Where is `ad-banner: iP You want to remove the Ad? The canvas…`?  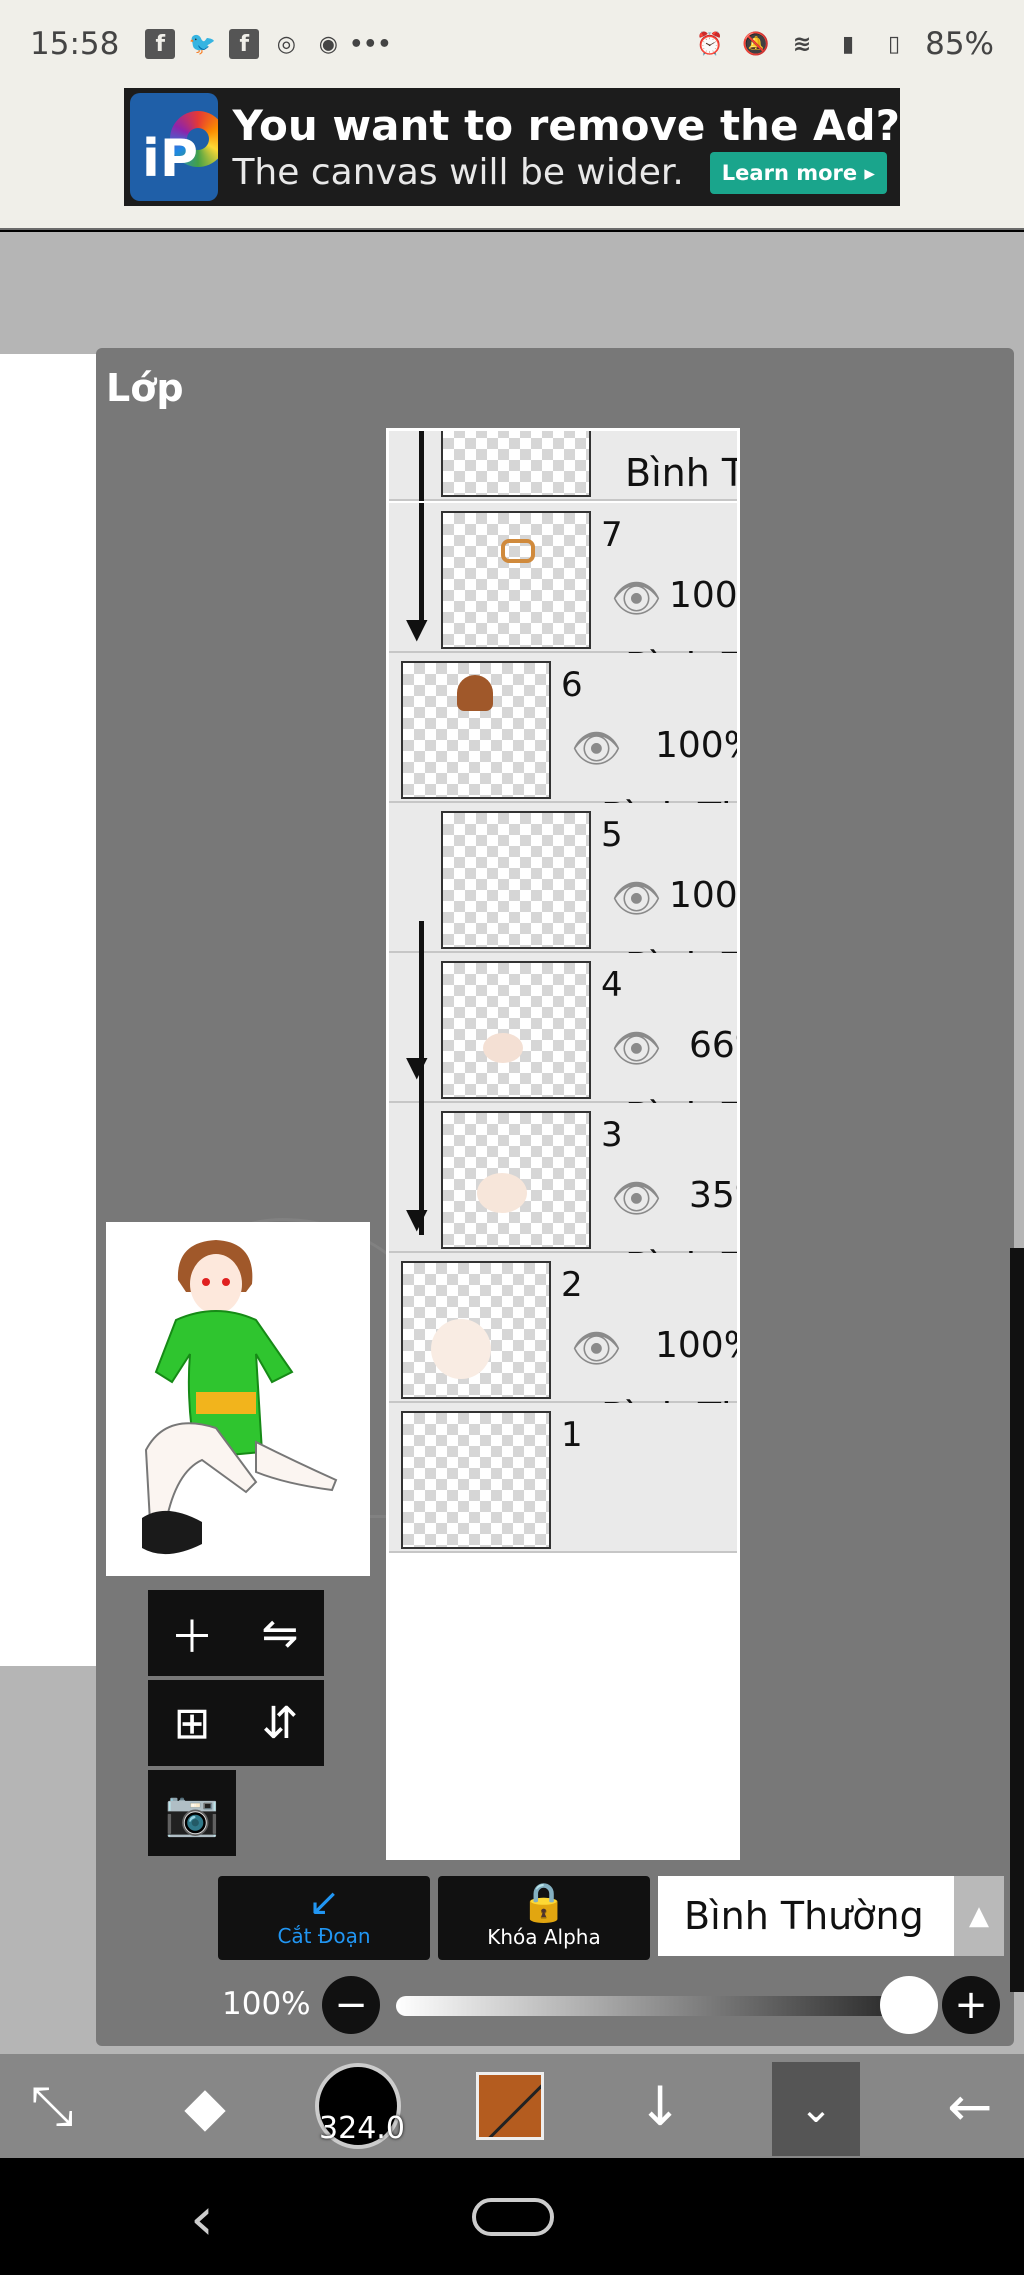 ad-banner: iP You want to remove the Ad? The canvas… is located at coordinates (512, 147).